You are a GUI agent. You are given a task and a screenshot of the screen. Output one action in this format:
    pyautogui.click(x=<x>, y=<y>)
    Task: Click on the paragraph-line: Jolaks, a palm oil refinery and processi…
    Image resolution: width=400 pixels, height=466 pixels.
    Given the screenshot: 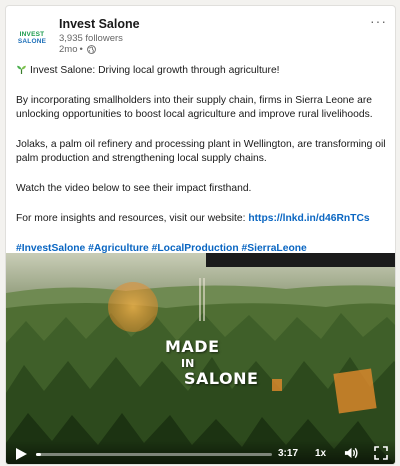 What is the action you would take?
    pyautogui.click(x=201, y=144)
    